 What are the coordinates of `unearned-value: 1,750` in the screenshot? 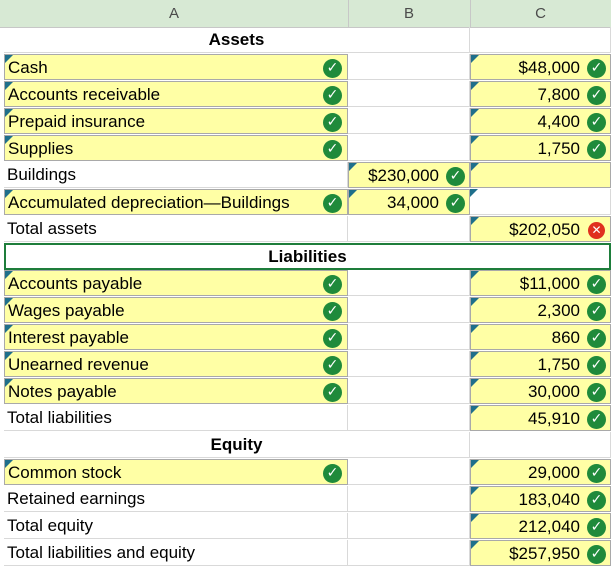 It's located at (558, 364).